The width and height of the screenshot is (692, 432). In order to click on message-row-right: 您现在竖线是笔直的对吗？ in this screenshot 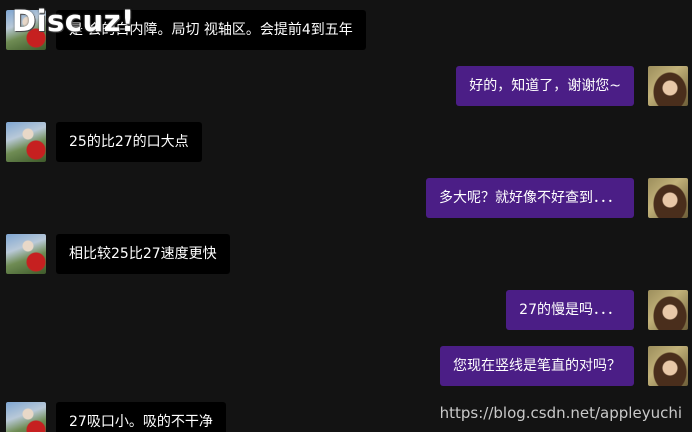, I will do `click(488, 366)`.